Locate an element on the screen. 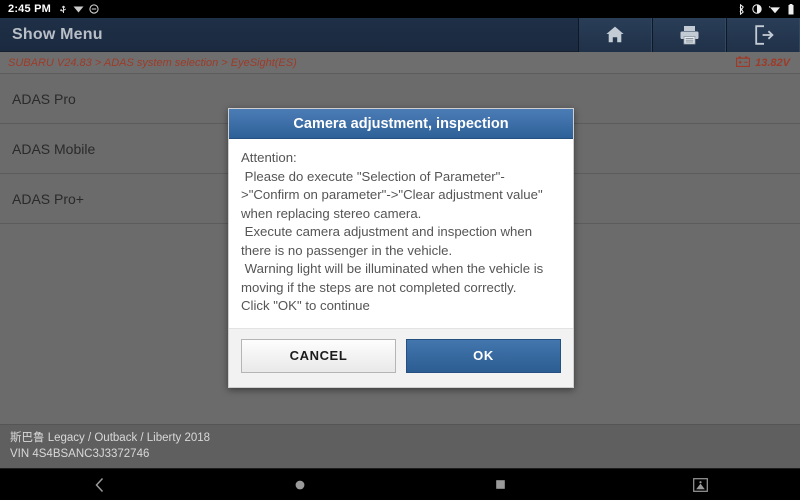 This screenshot has width=800, height=500. cancel-button-label: CANCEL is located at coordinates (318, 355).